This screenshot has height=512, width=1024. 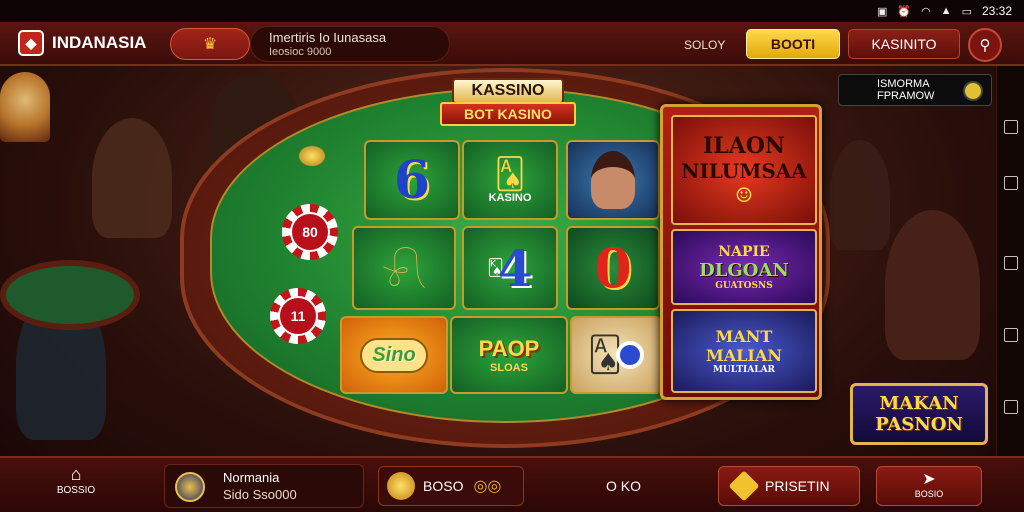 I want to click on news-line-1: Imertiris Io Iunasasa, so click(x=328, y=37).